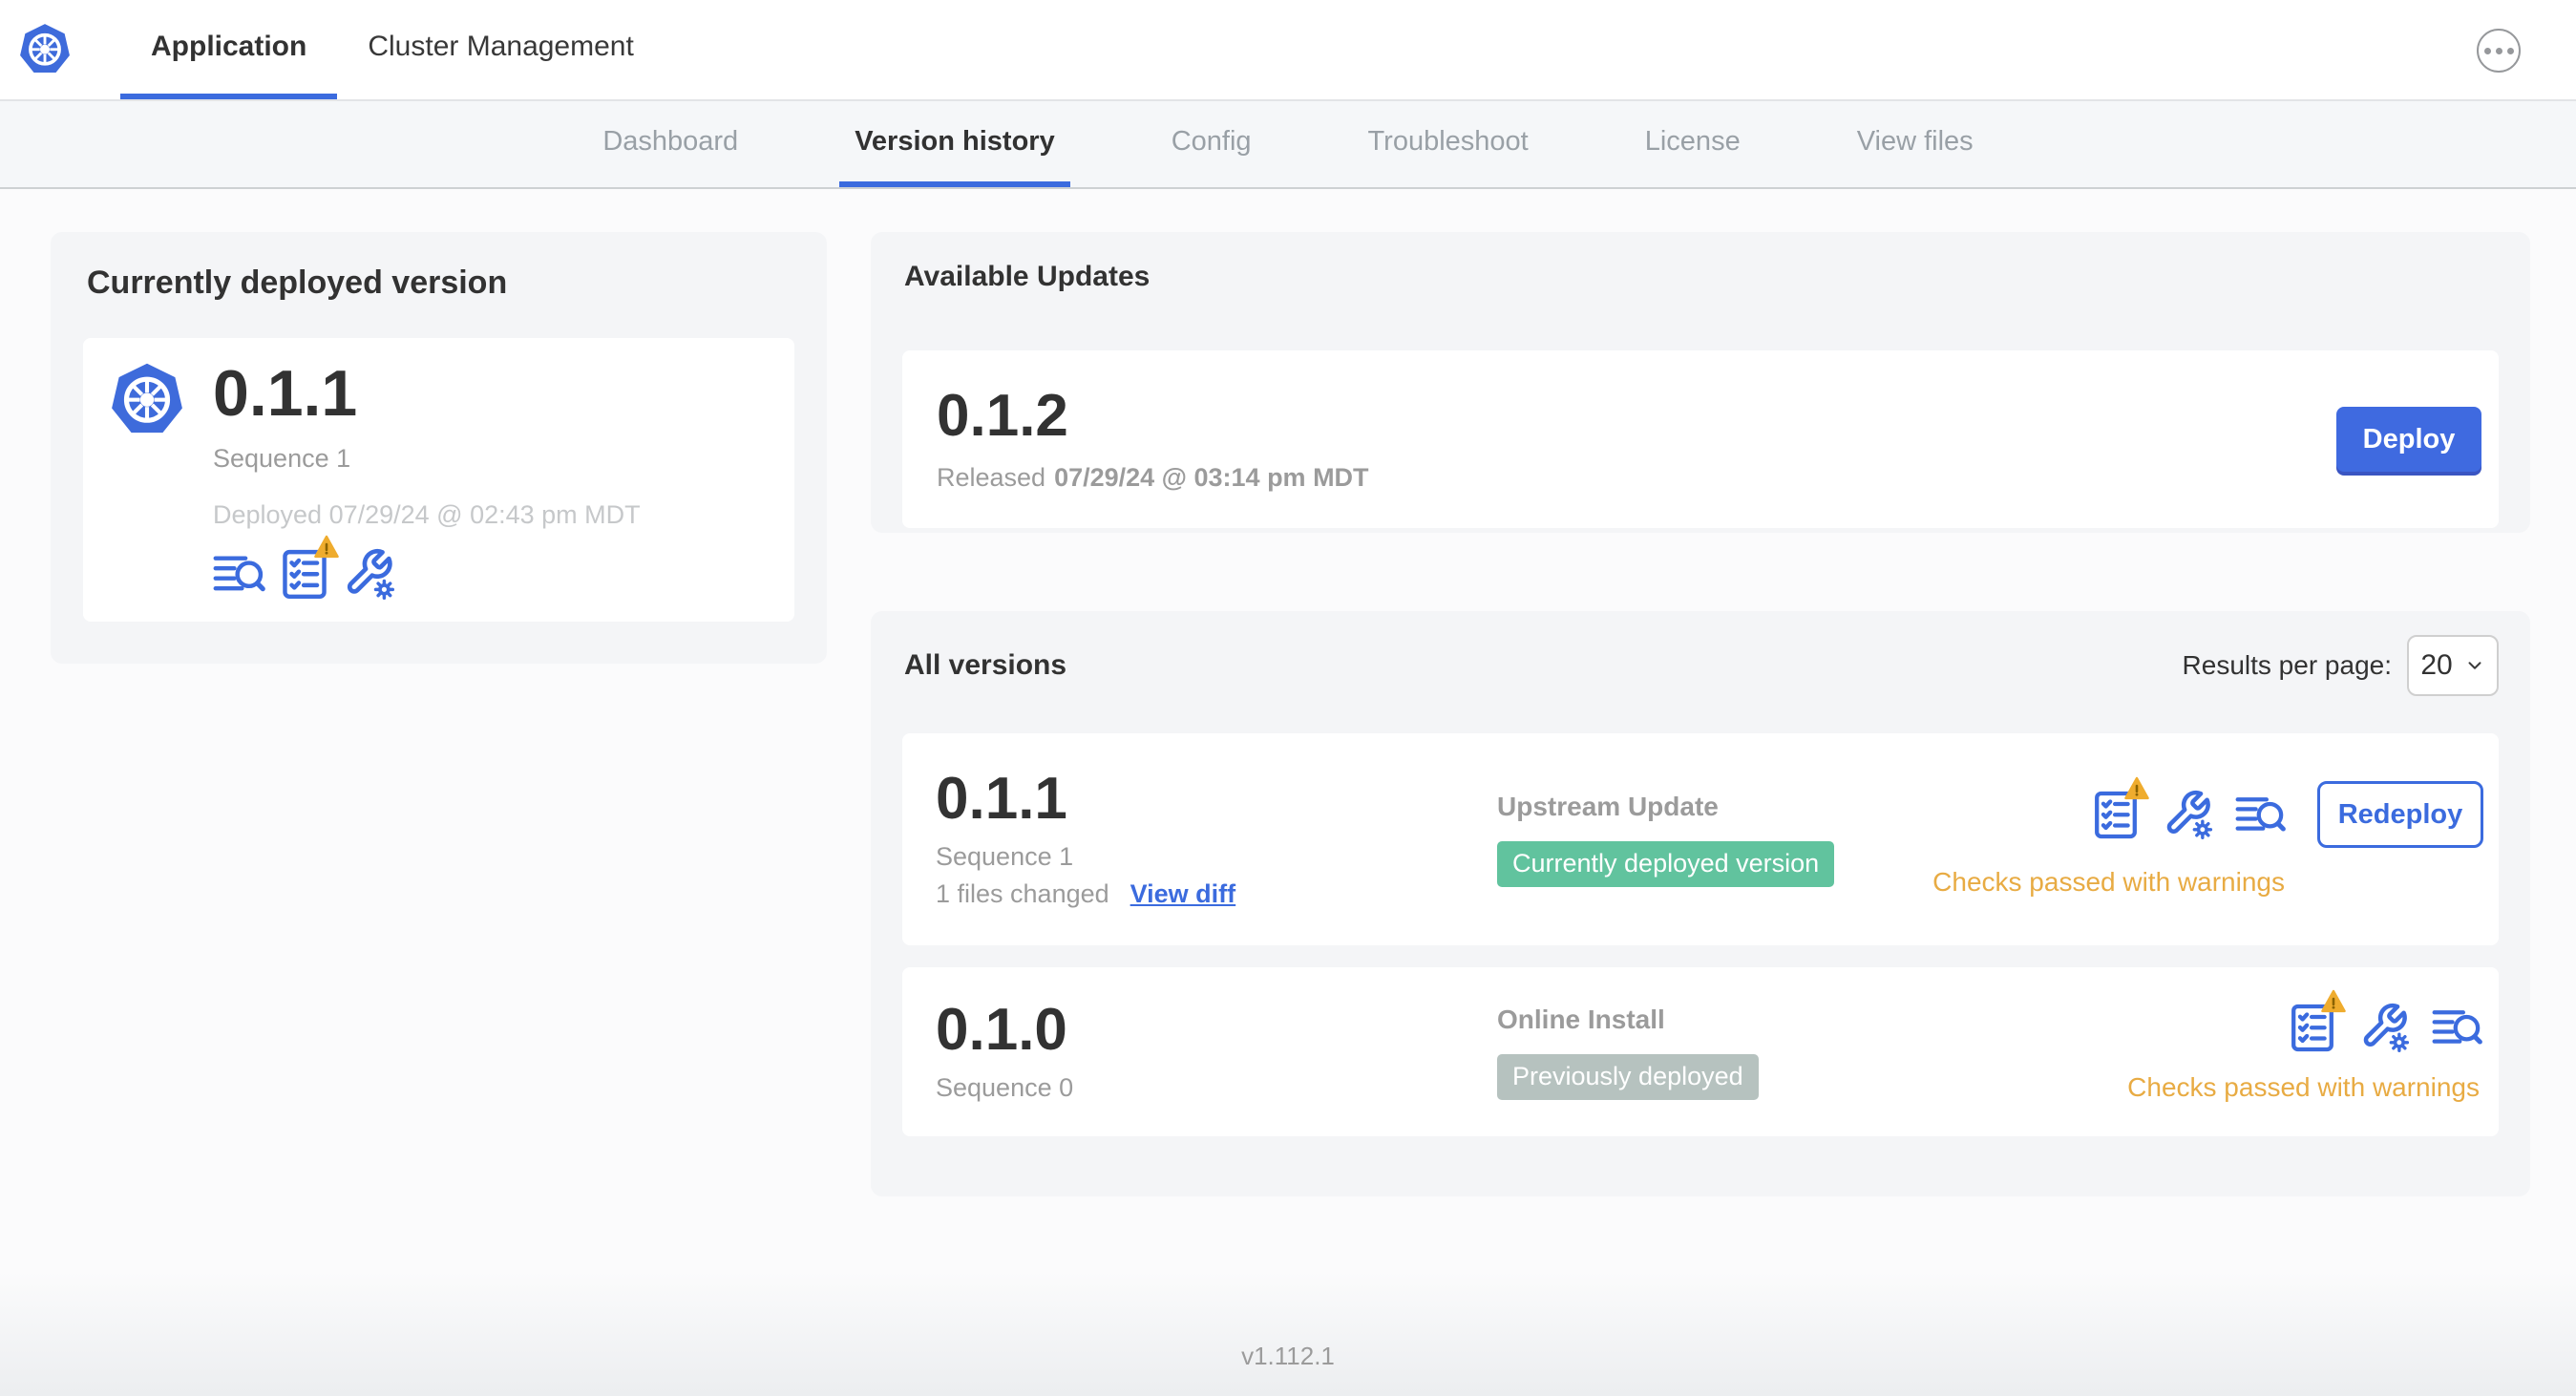 Image resolution: width=2576 pixels, height=1396 pixels. Describe the element at coordinates (2499, 51) in the screenshot. I see `more-options-button` at that location.